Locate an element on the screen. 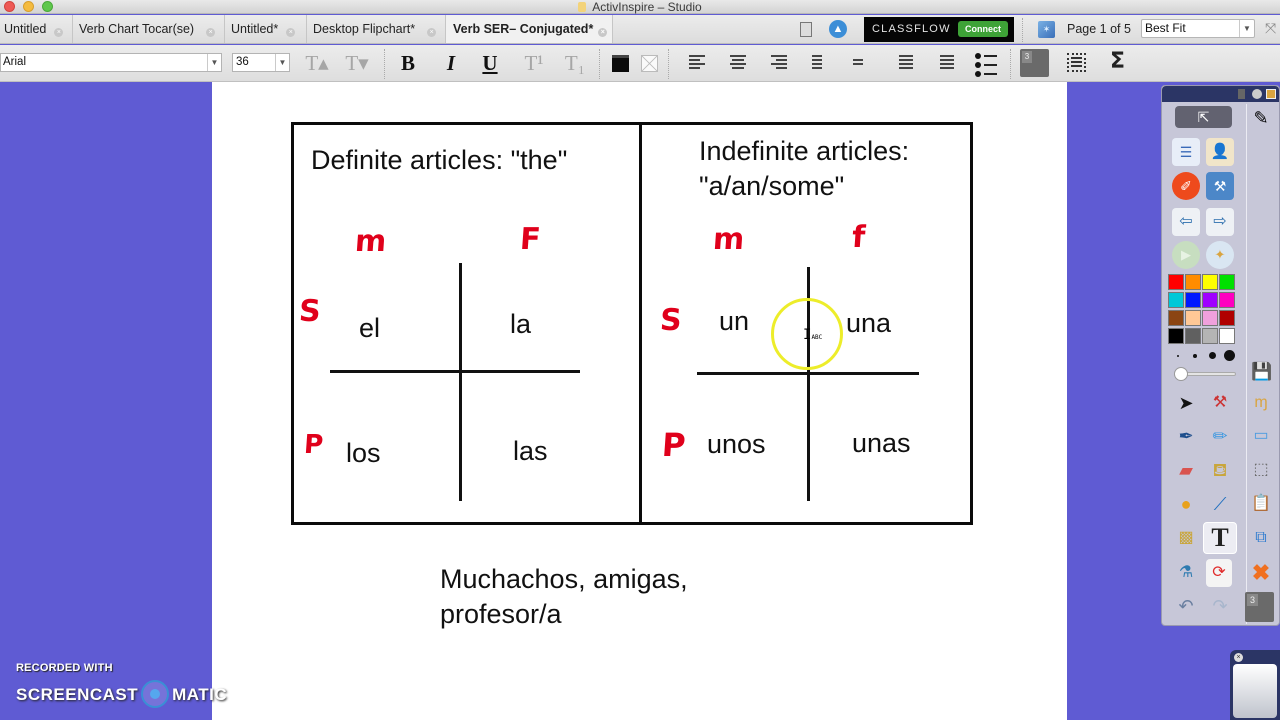 The width and height of the screenshot is (1280, 720). text-color-swatch is located at coordinates (620, 63).